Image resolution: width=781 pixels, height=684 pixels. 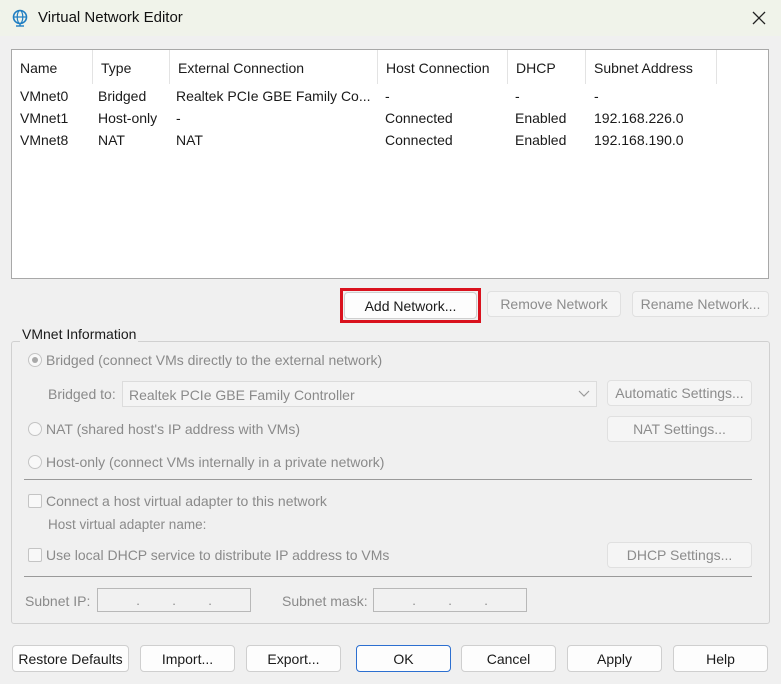 What do you see at coordinates (651, 67) in the screenshot?
I see `column-header-subnet-address: Subnet Address` at bounding box center [651, 67].